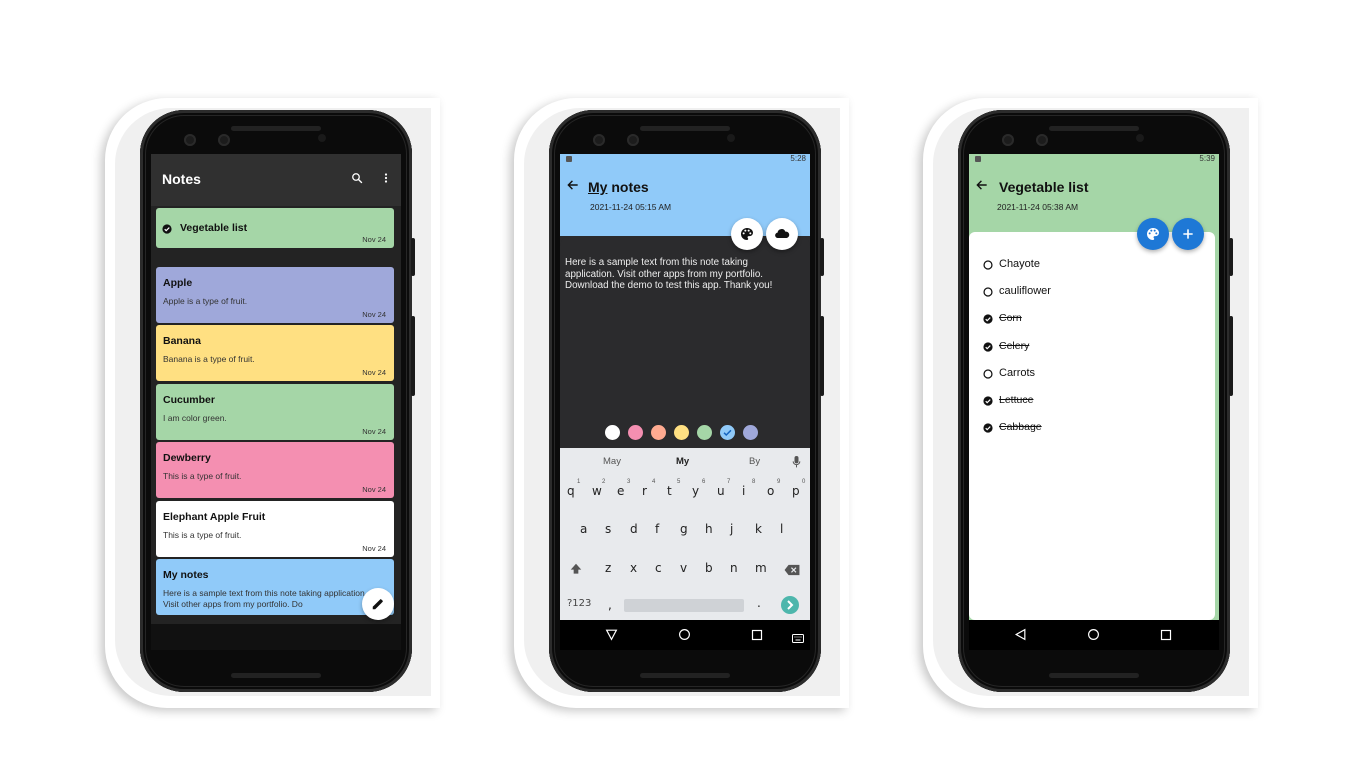 The image size is (1366, 768). What do you see at coordinates (1017, 372) in the screenshot?
I see `checklist-item-label: Carrots` at bounding box center [1017, 372].